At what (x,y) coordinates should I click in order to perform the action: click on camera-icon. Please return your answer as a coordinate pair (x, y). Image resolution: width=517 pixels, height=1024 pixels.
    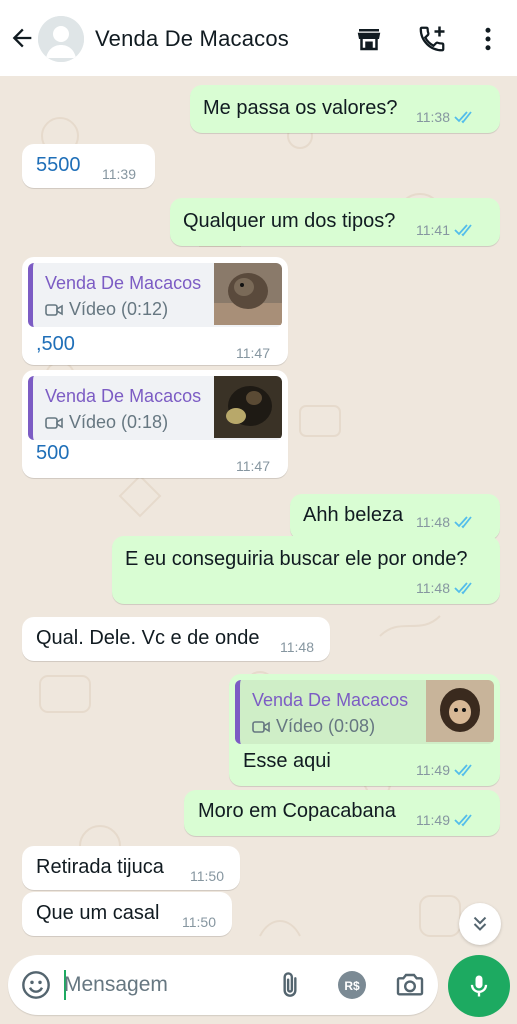
    Looking at the image, I should click on (410, 985).